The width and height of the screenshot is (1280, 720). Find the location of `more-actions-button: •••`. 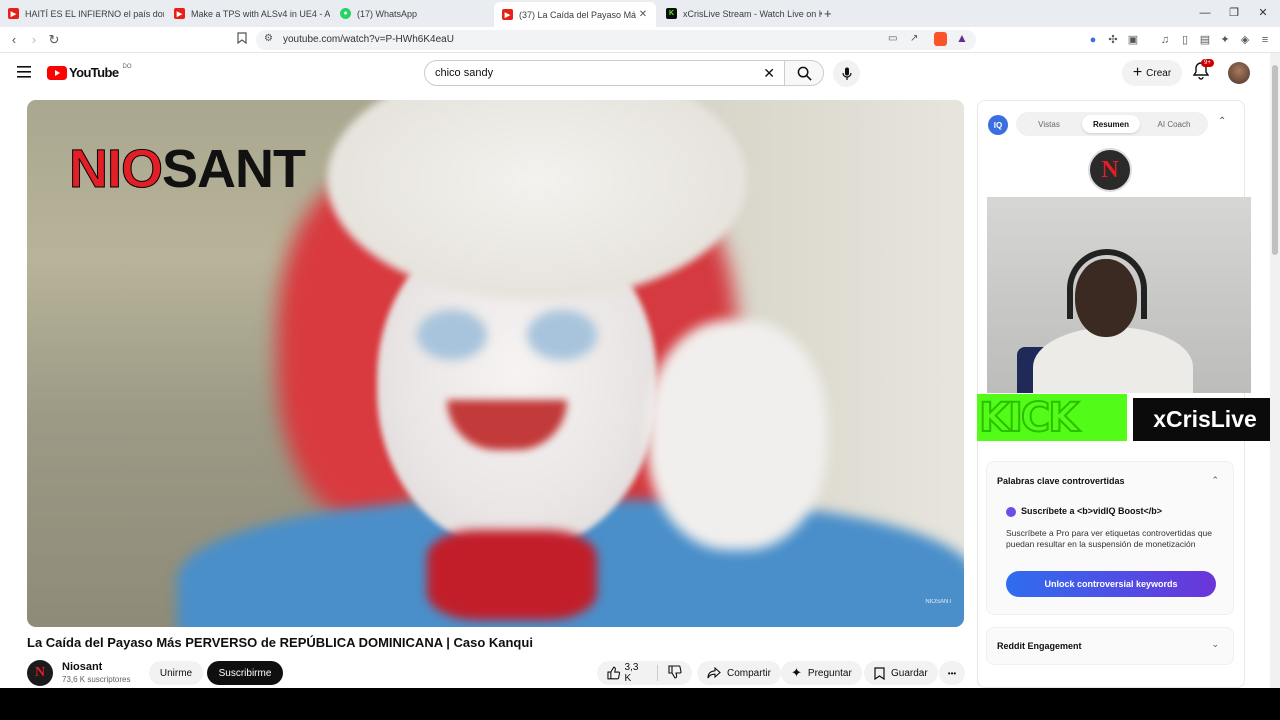

more-actions-button: ••• is located at coordinates (952, 673).